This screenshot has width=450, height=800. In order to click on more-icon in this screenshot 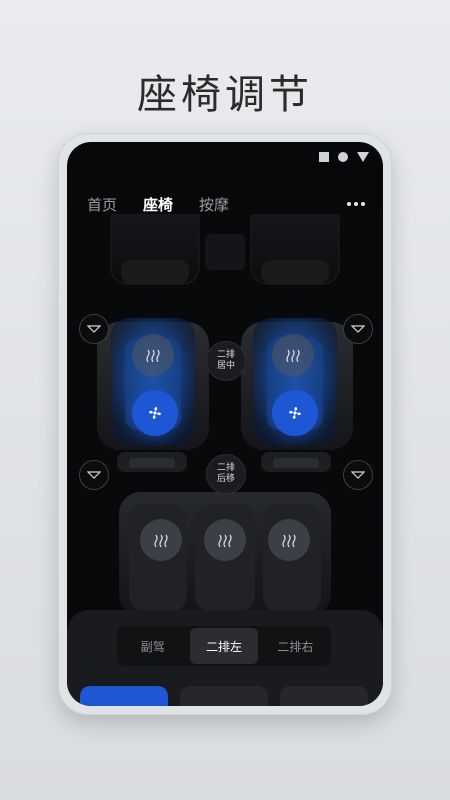, I will do `click(356, 204)`.